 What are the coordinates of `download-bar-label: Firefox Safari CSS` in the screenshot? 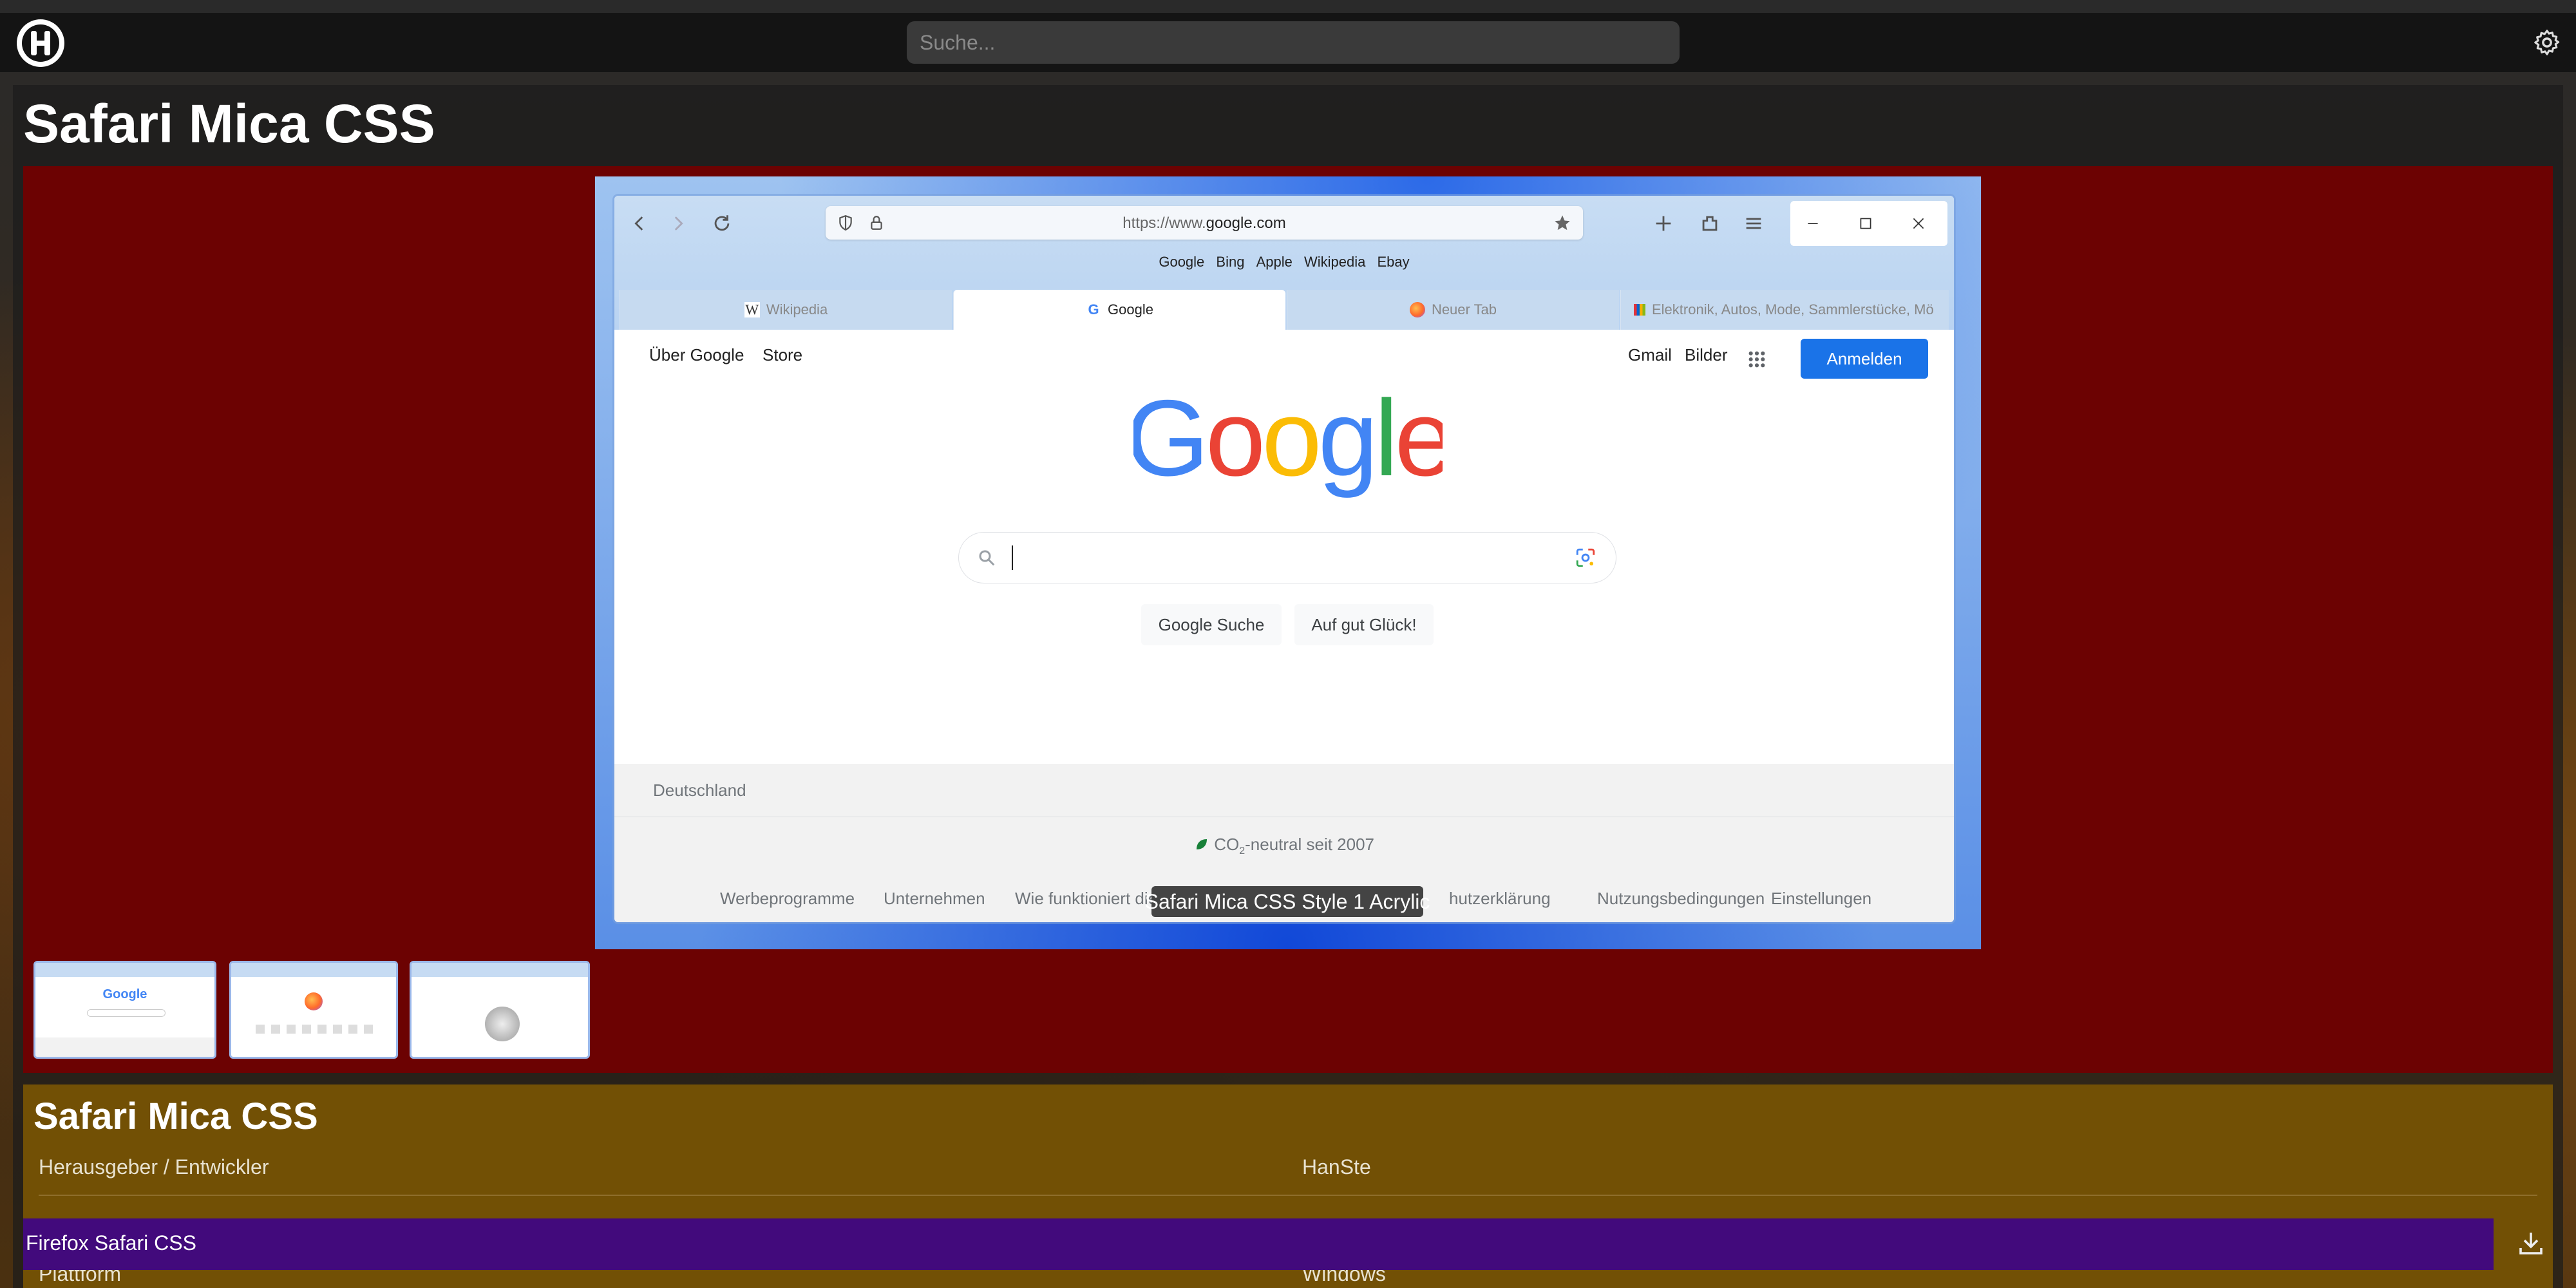 It's located at (111, 1243).